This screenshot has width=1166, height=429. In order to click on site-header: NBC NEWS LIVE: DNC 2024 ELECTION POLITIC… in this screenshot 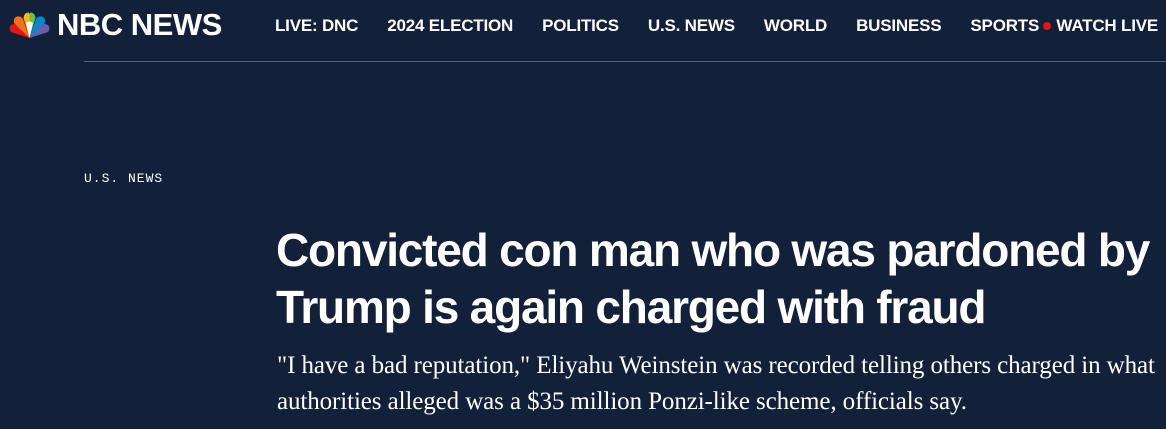, I will do `click(583, 26)`.